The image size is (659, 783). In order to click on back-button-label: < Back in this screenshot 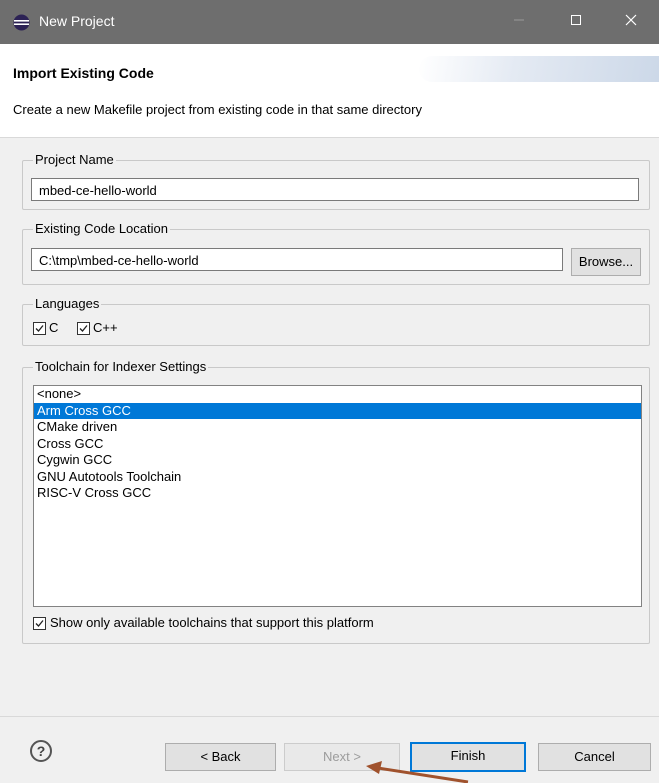, I will do `click(220, 756)`.